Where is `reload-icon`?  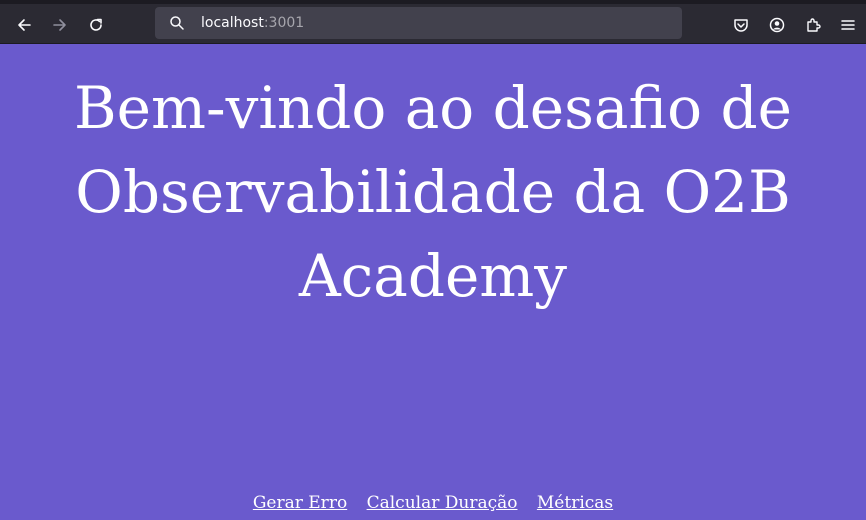 reload-icon is located at coordinates (96, 24).